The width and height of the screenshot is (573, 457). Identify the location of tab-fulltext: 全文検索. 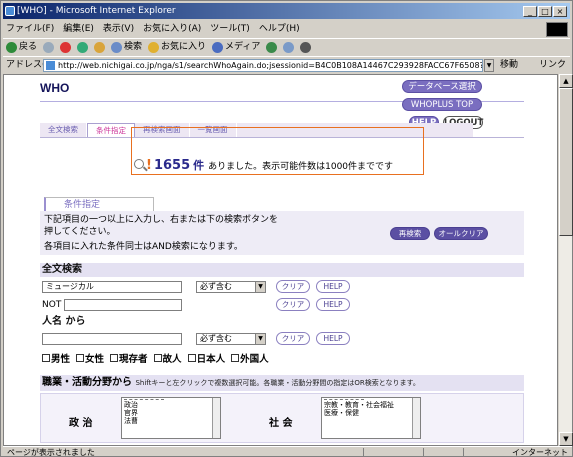
(63, 130).